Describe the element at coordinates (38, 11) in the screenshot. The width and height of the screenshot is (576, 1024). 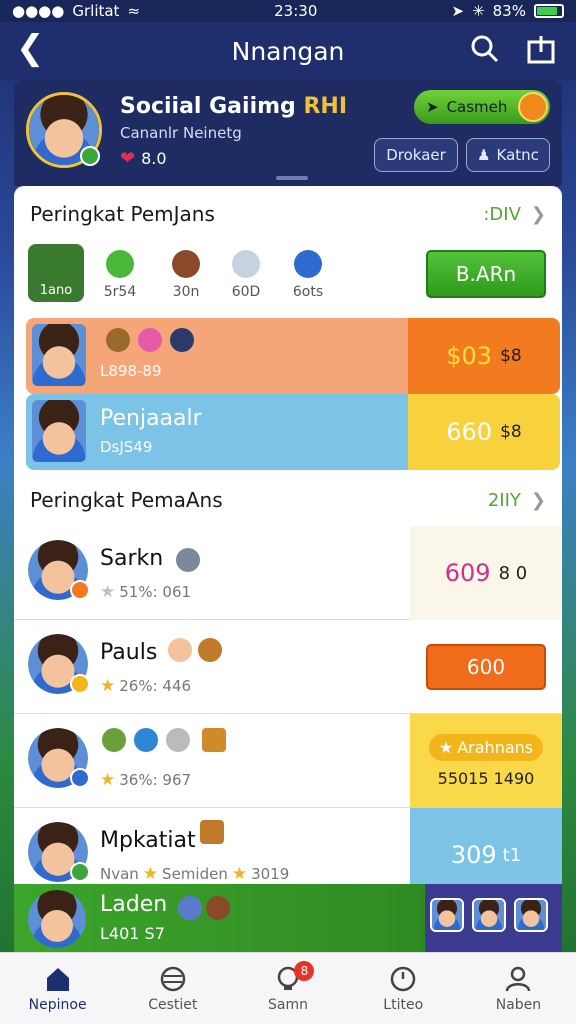
I see `signal-icon: ●●●●` at that location.